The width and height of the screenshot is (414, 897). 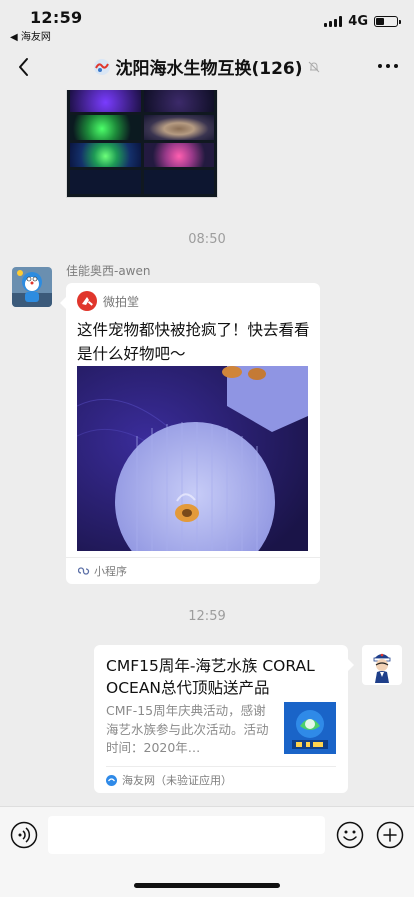 I want to click on link-title: CMF15周年-海艺水族 CORAL OCEAN总代顶贴送产品, so click(x=210, y=677).